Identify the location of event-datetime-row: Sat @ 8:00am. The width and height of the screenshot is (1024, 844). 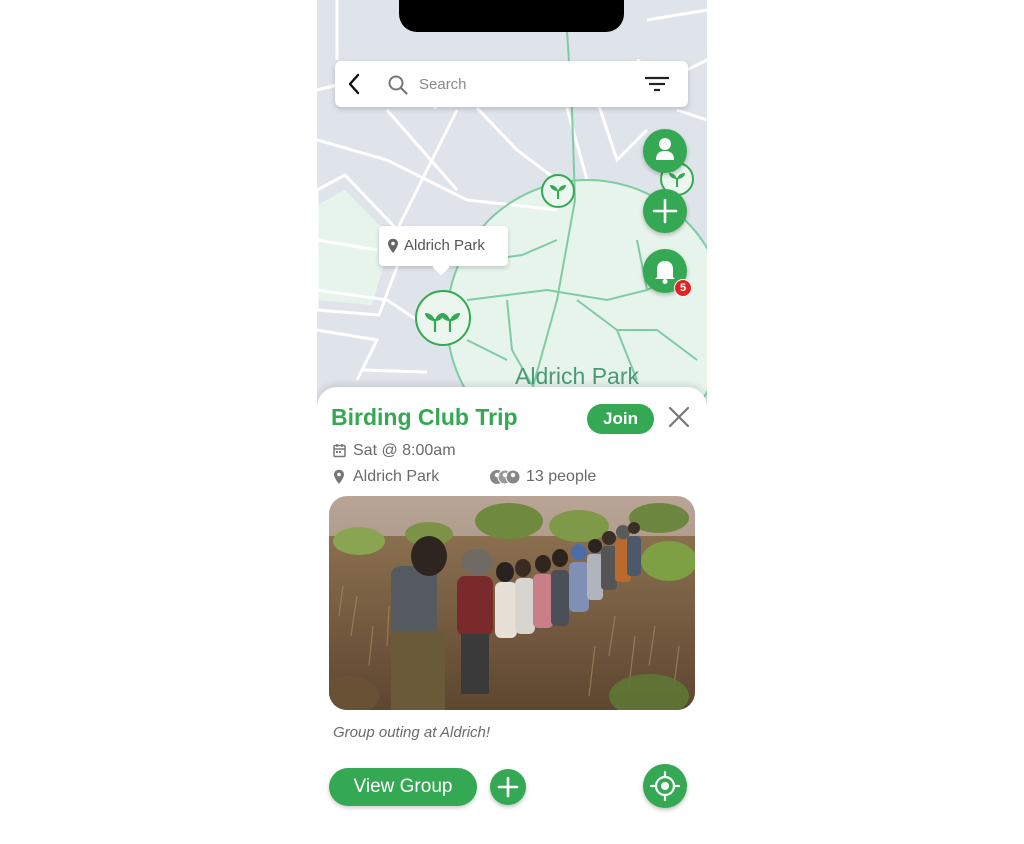
(433, 452).